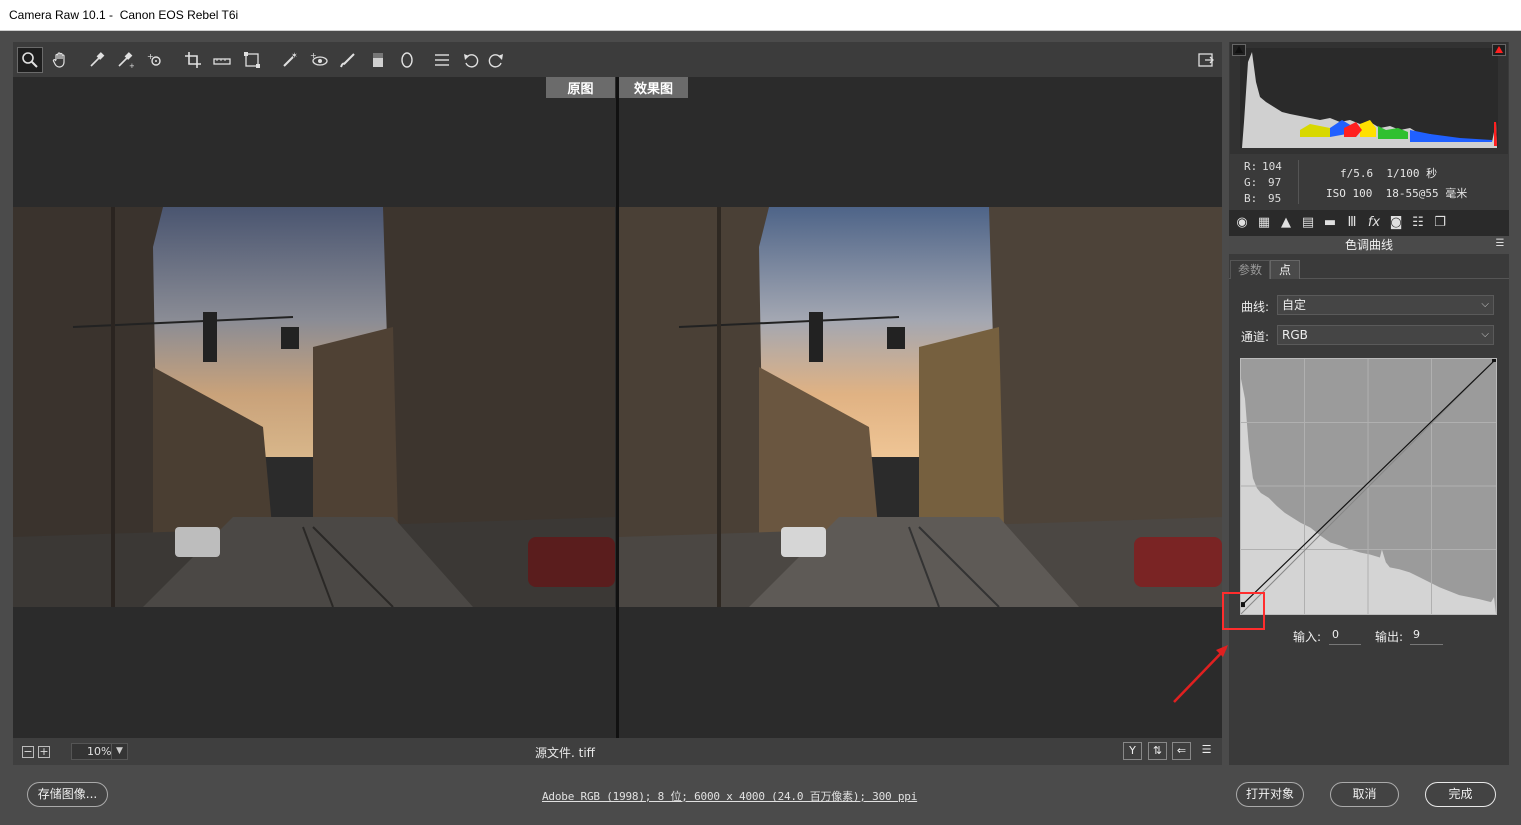  Describe the element at coordinates (1426, 635) in the screenshot. I see `output-value-field: 9` at that location.